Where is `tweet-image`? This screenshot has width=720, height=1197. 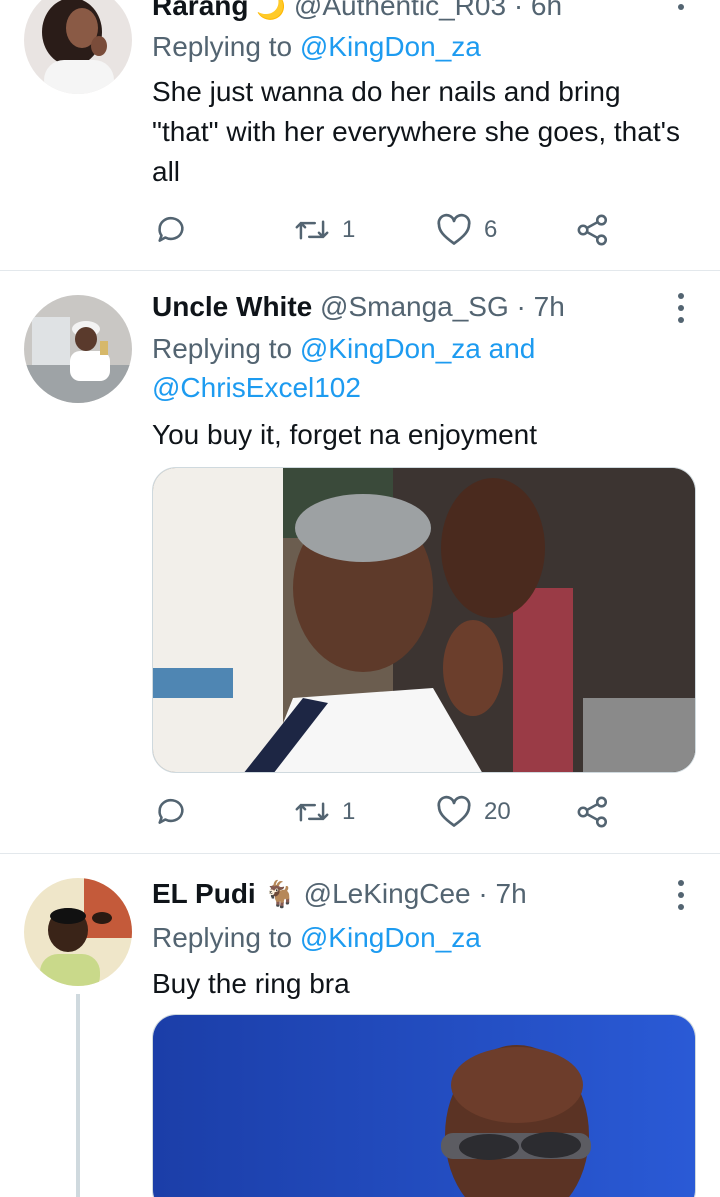
tweet-image is located at coordinates (424, 1105).